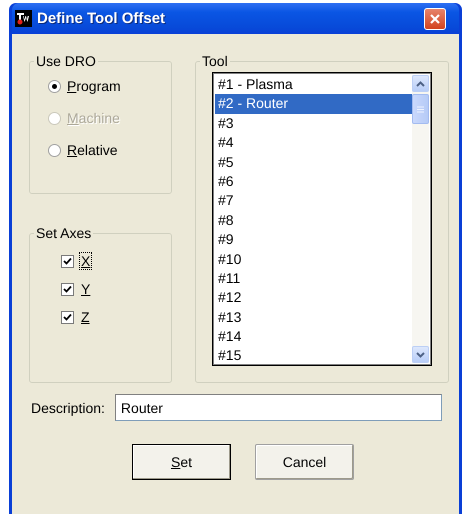 Image resolution: width=462 pixels, height=514 pixels. What do you see at coordinates (313, 259) in the screenshot?
I see `list-item: #10` at bounding box center [313, 259].